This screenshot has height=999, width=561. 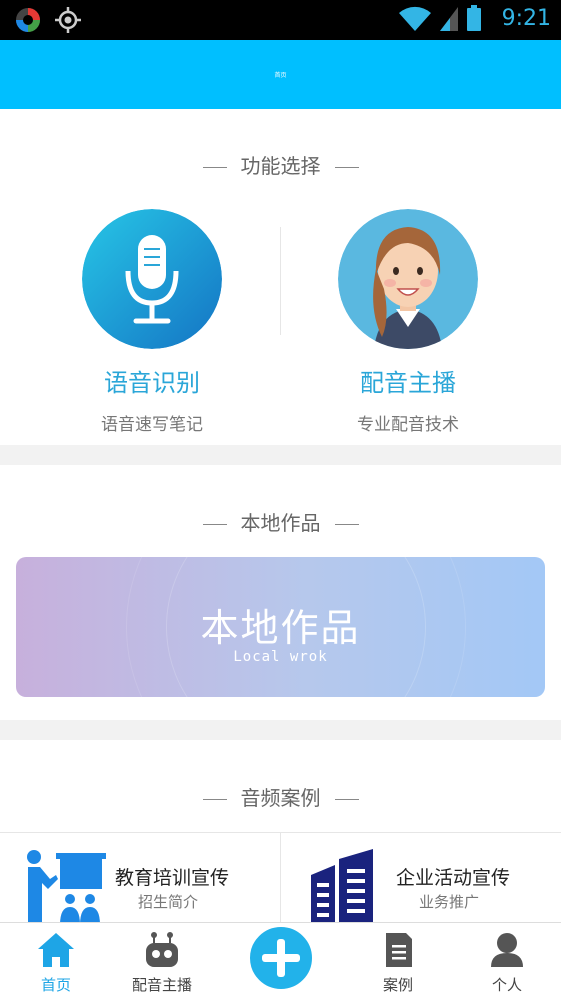 What do you see at coordinates (342, 887) in the screenshot?
I see `building-icon` at bounding box center [342, 887].